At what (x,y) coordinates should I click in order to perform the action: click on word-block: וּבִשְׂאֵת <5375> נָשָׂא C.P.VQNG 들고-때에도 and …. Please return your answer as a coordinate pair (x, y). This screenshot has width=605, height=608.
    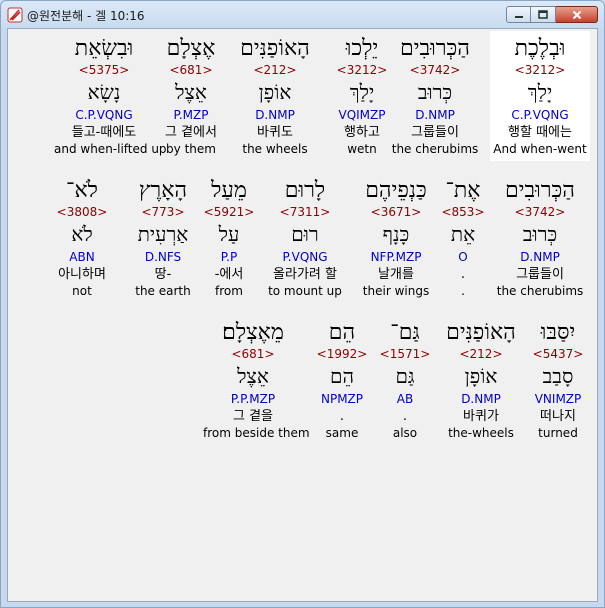
    Looking at the image, I should click on (110, 96).